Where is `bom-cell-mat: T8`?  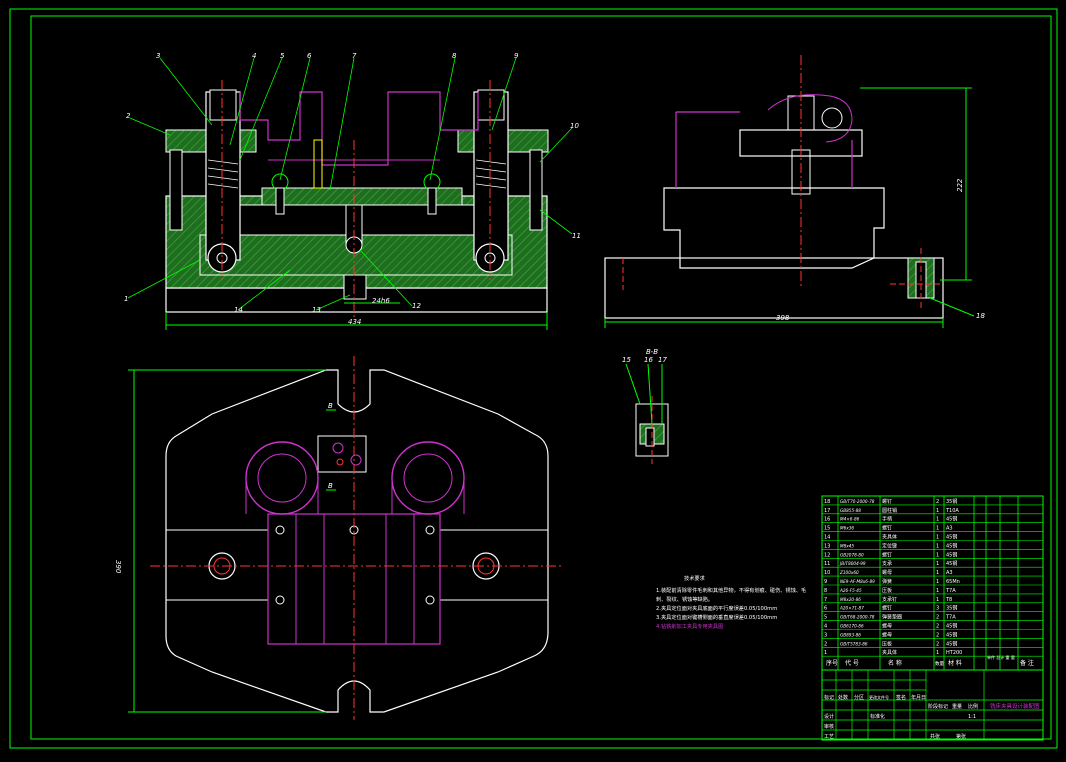
bom-cell-mat: T8 is located at coordinates (948, 600).